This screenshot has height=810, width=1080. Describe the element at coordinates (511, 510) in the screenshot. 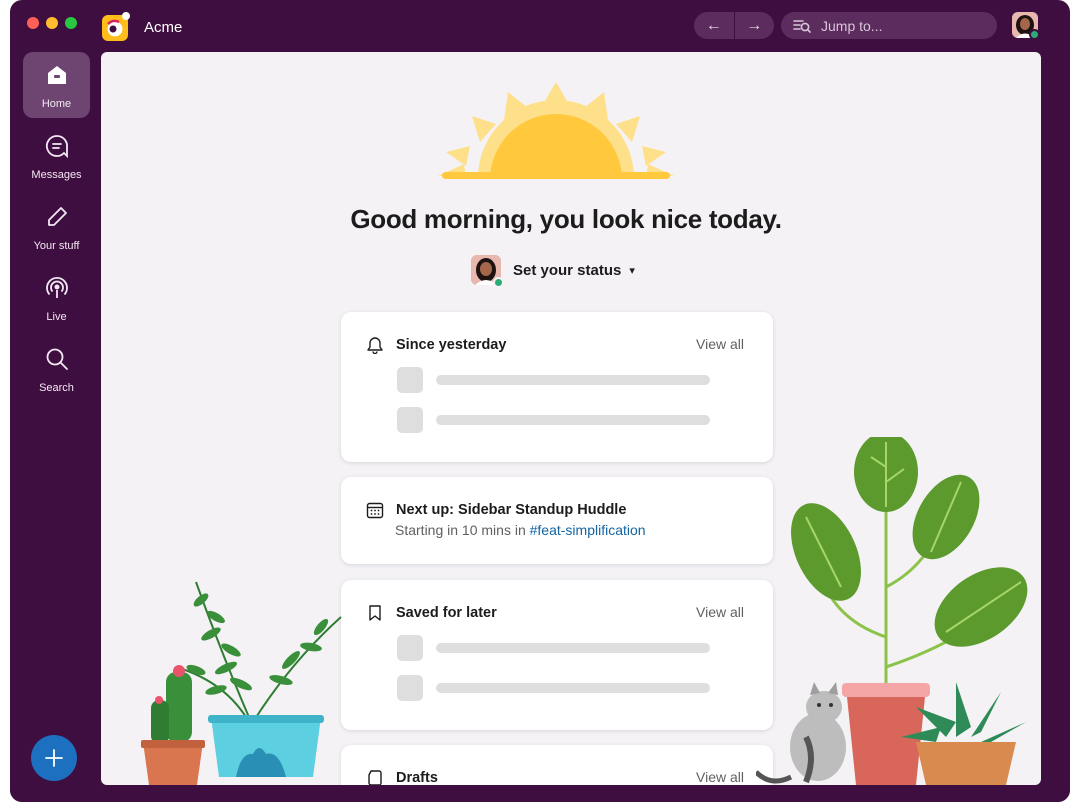

I see `card-title: Next up: Sidebar Standup Huddle` at that location.